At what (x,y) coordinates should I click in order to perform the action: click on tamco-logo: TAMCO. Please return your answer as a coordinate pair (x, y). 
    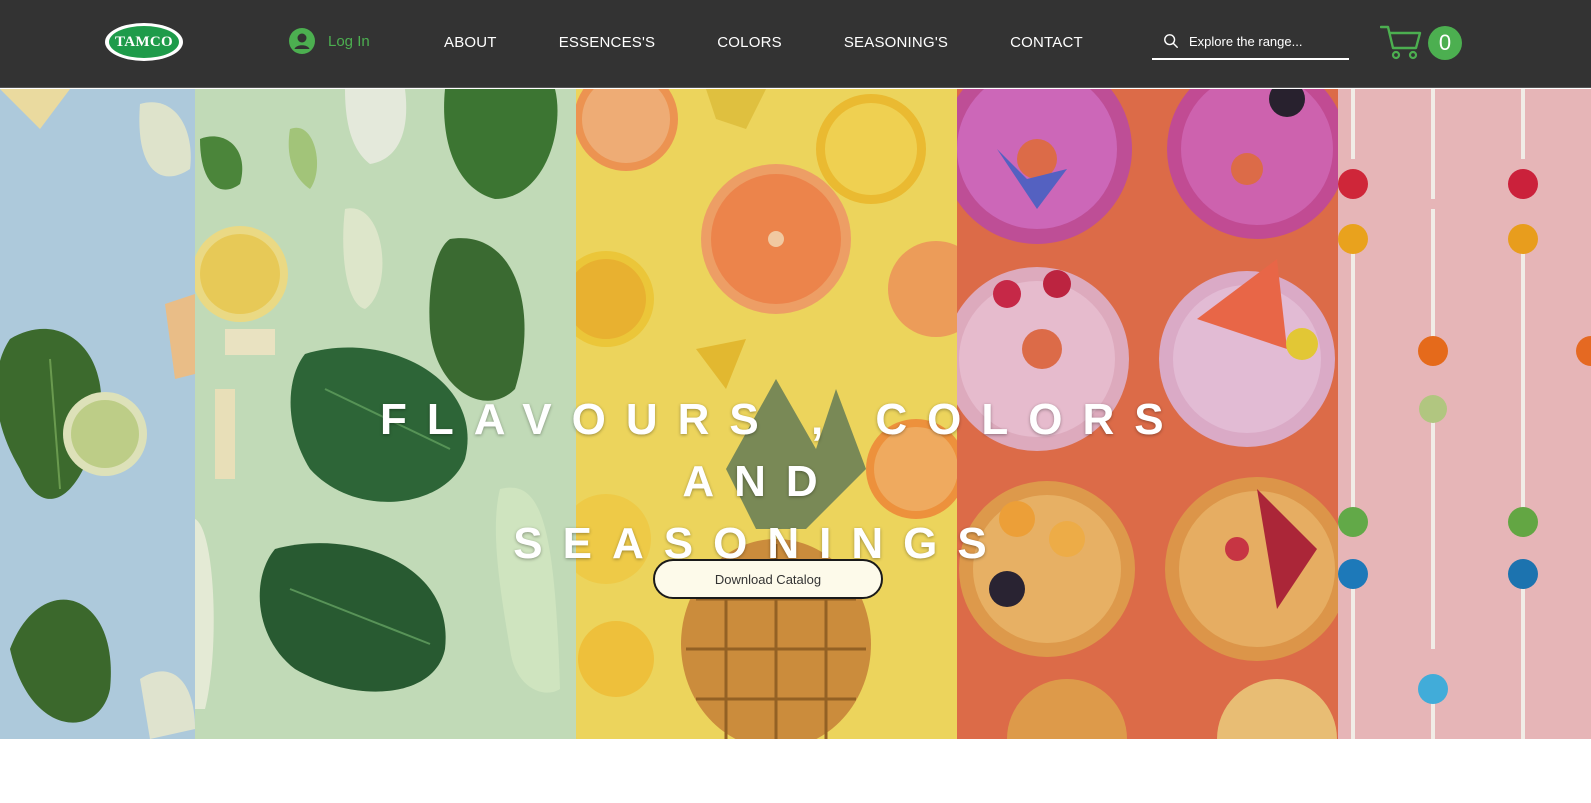
    Looking at the image, I should click on (144, 42).